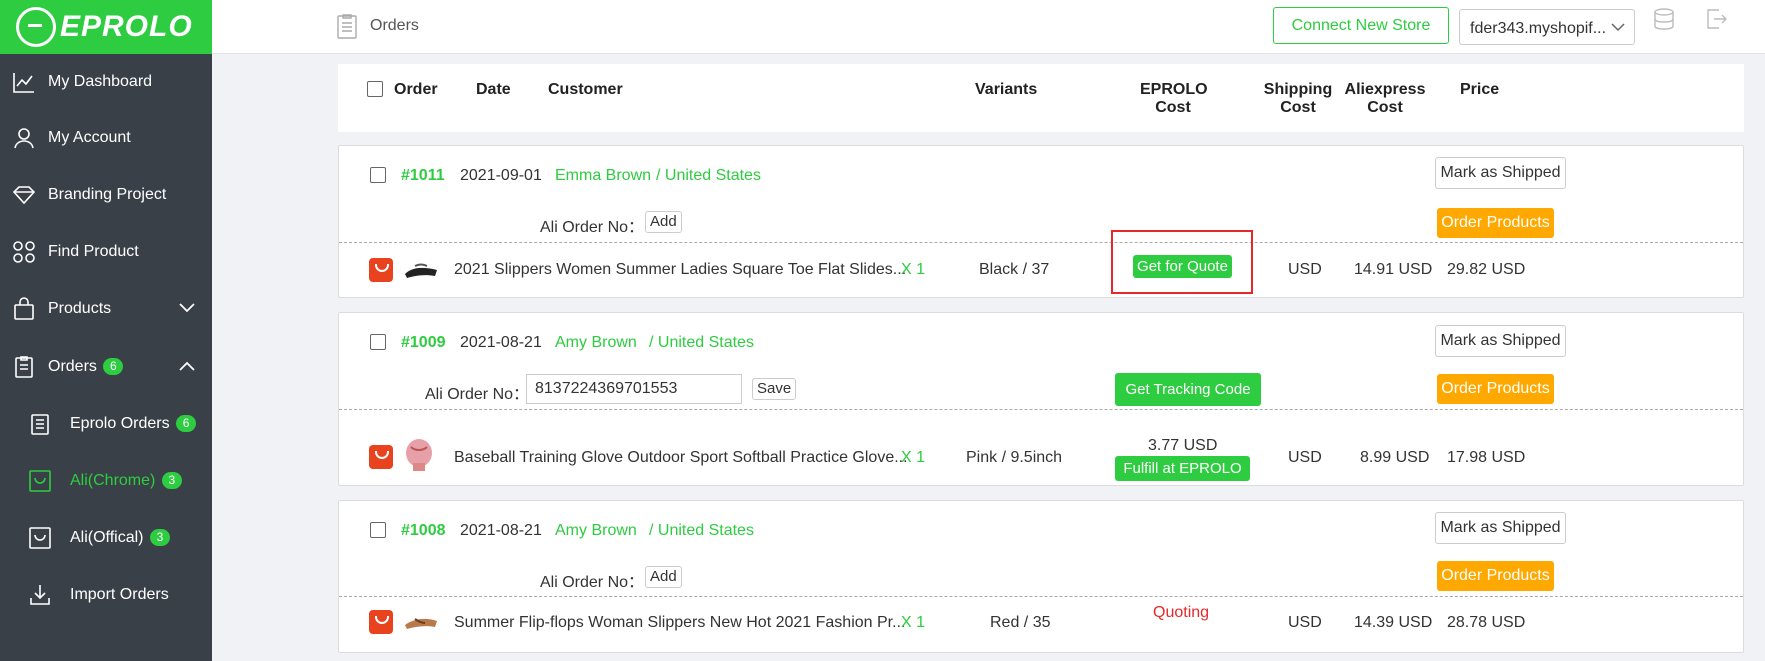 The width and height of the screenshot is (1765, 661). I want to click on header-order: Order, so click(416, 89).